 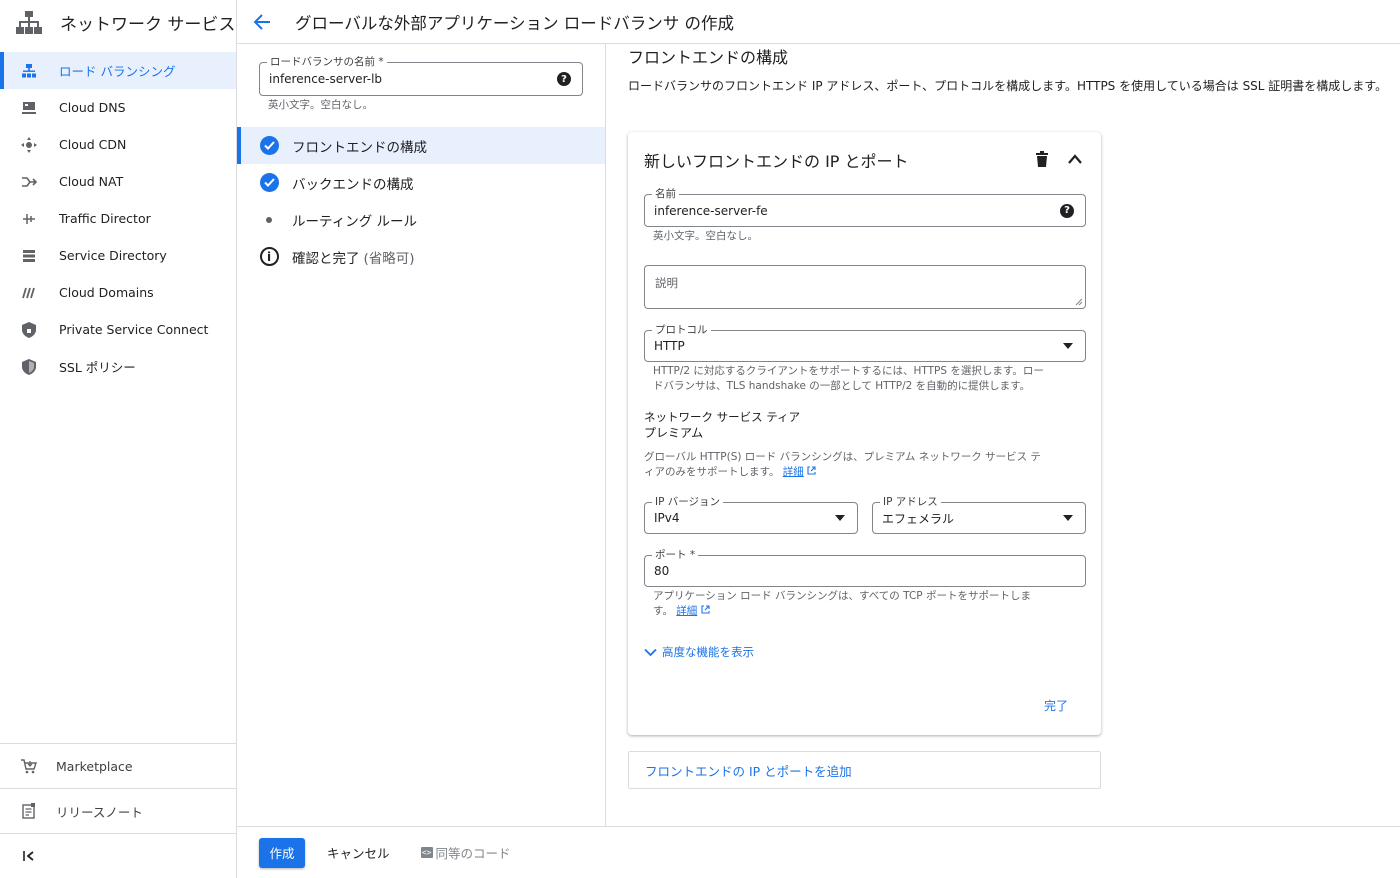 I want to click on sidebar-item-ssl-policy: SSL ポリシー, so click(x=118, y=366).